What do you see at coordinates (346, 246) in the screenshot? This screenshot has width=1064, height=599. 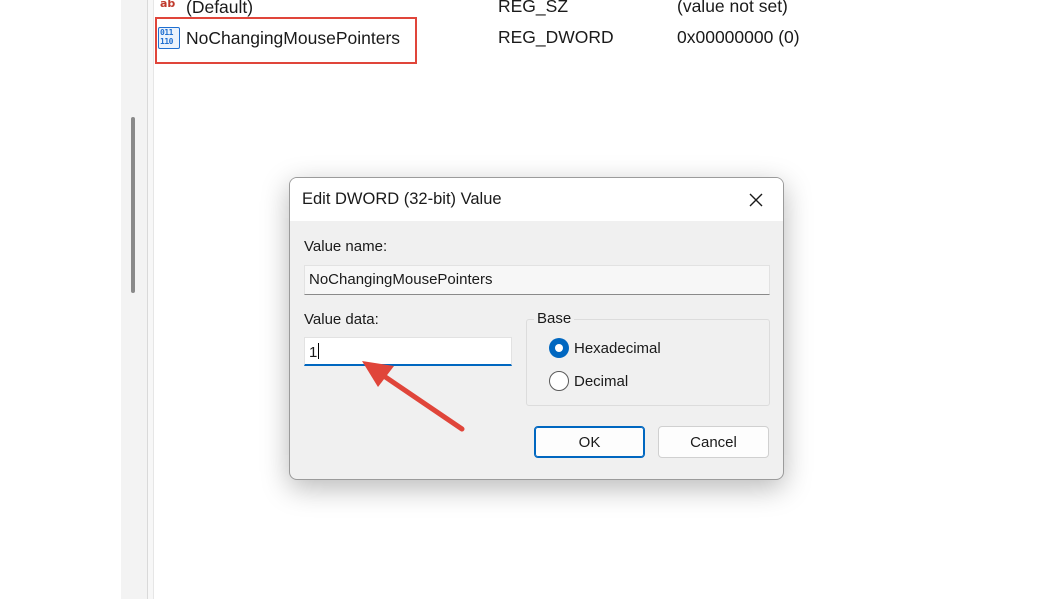 I see `value-name-label: Value name:` at bounding box center [346, 246].